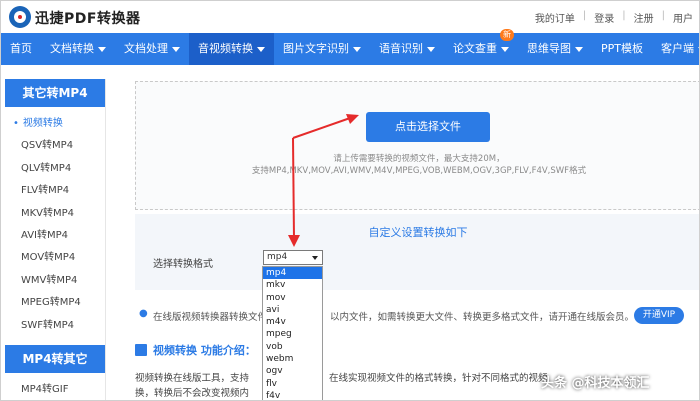 The width and height of the screenshot is (700, 401). I want to click on new-badge: 新, so click(507, 35).